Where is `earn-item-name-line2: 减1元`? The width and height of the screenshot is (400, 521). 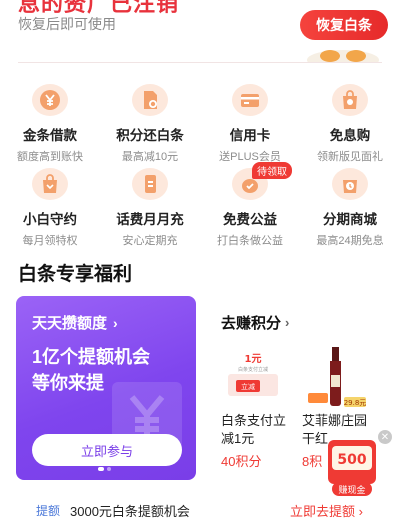
earn-item-name-line2: 减1元 is located at coordinates (238, 438).